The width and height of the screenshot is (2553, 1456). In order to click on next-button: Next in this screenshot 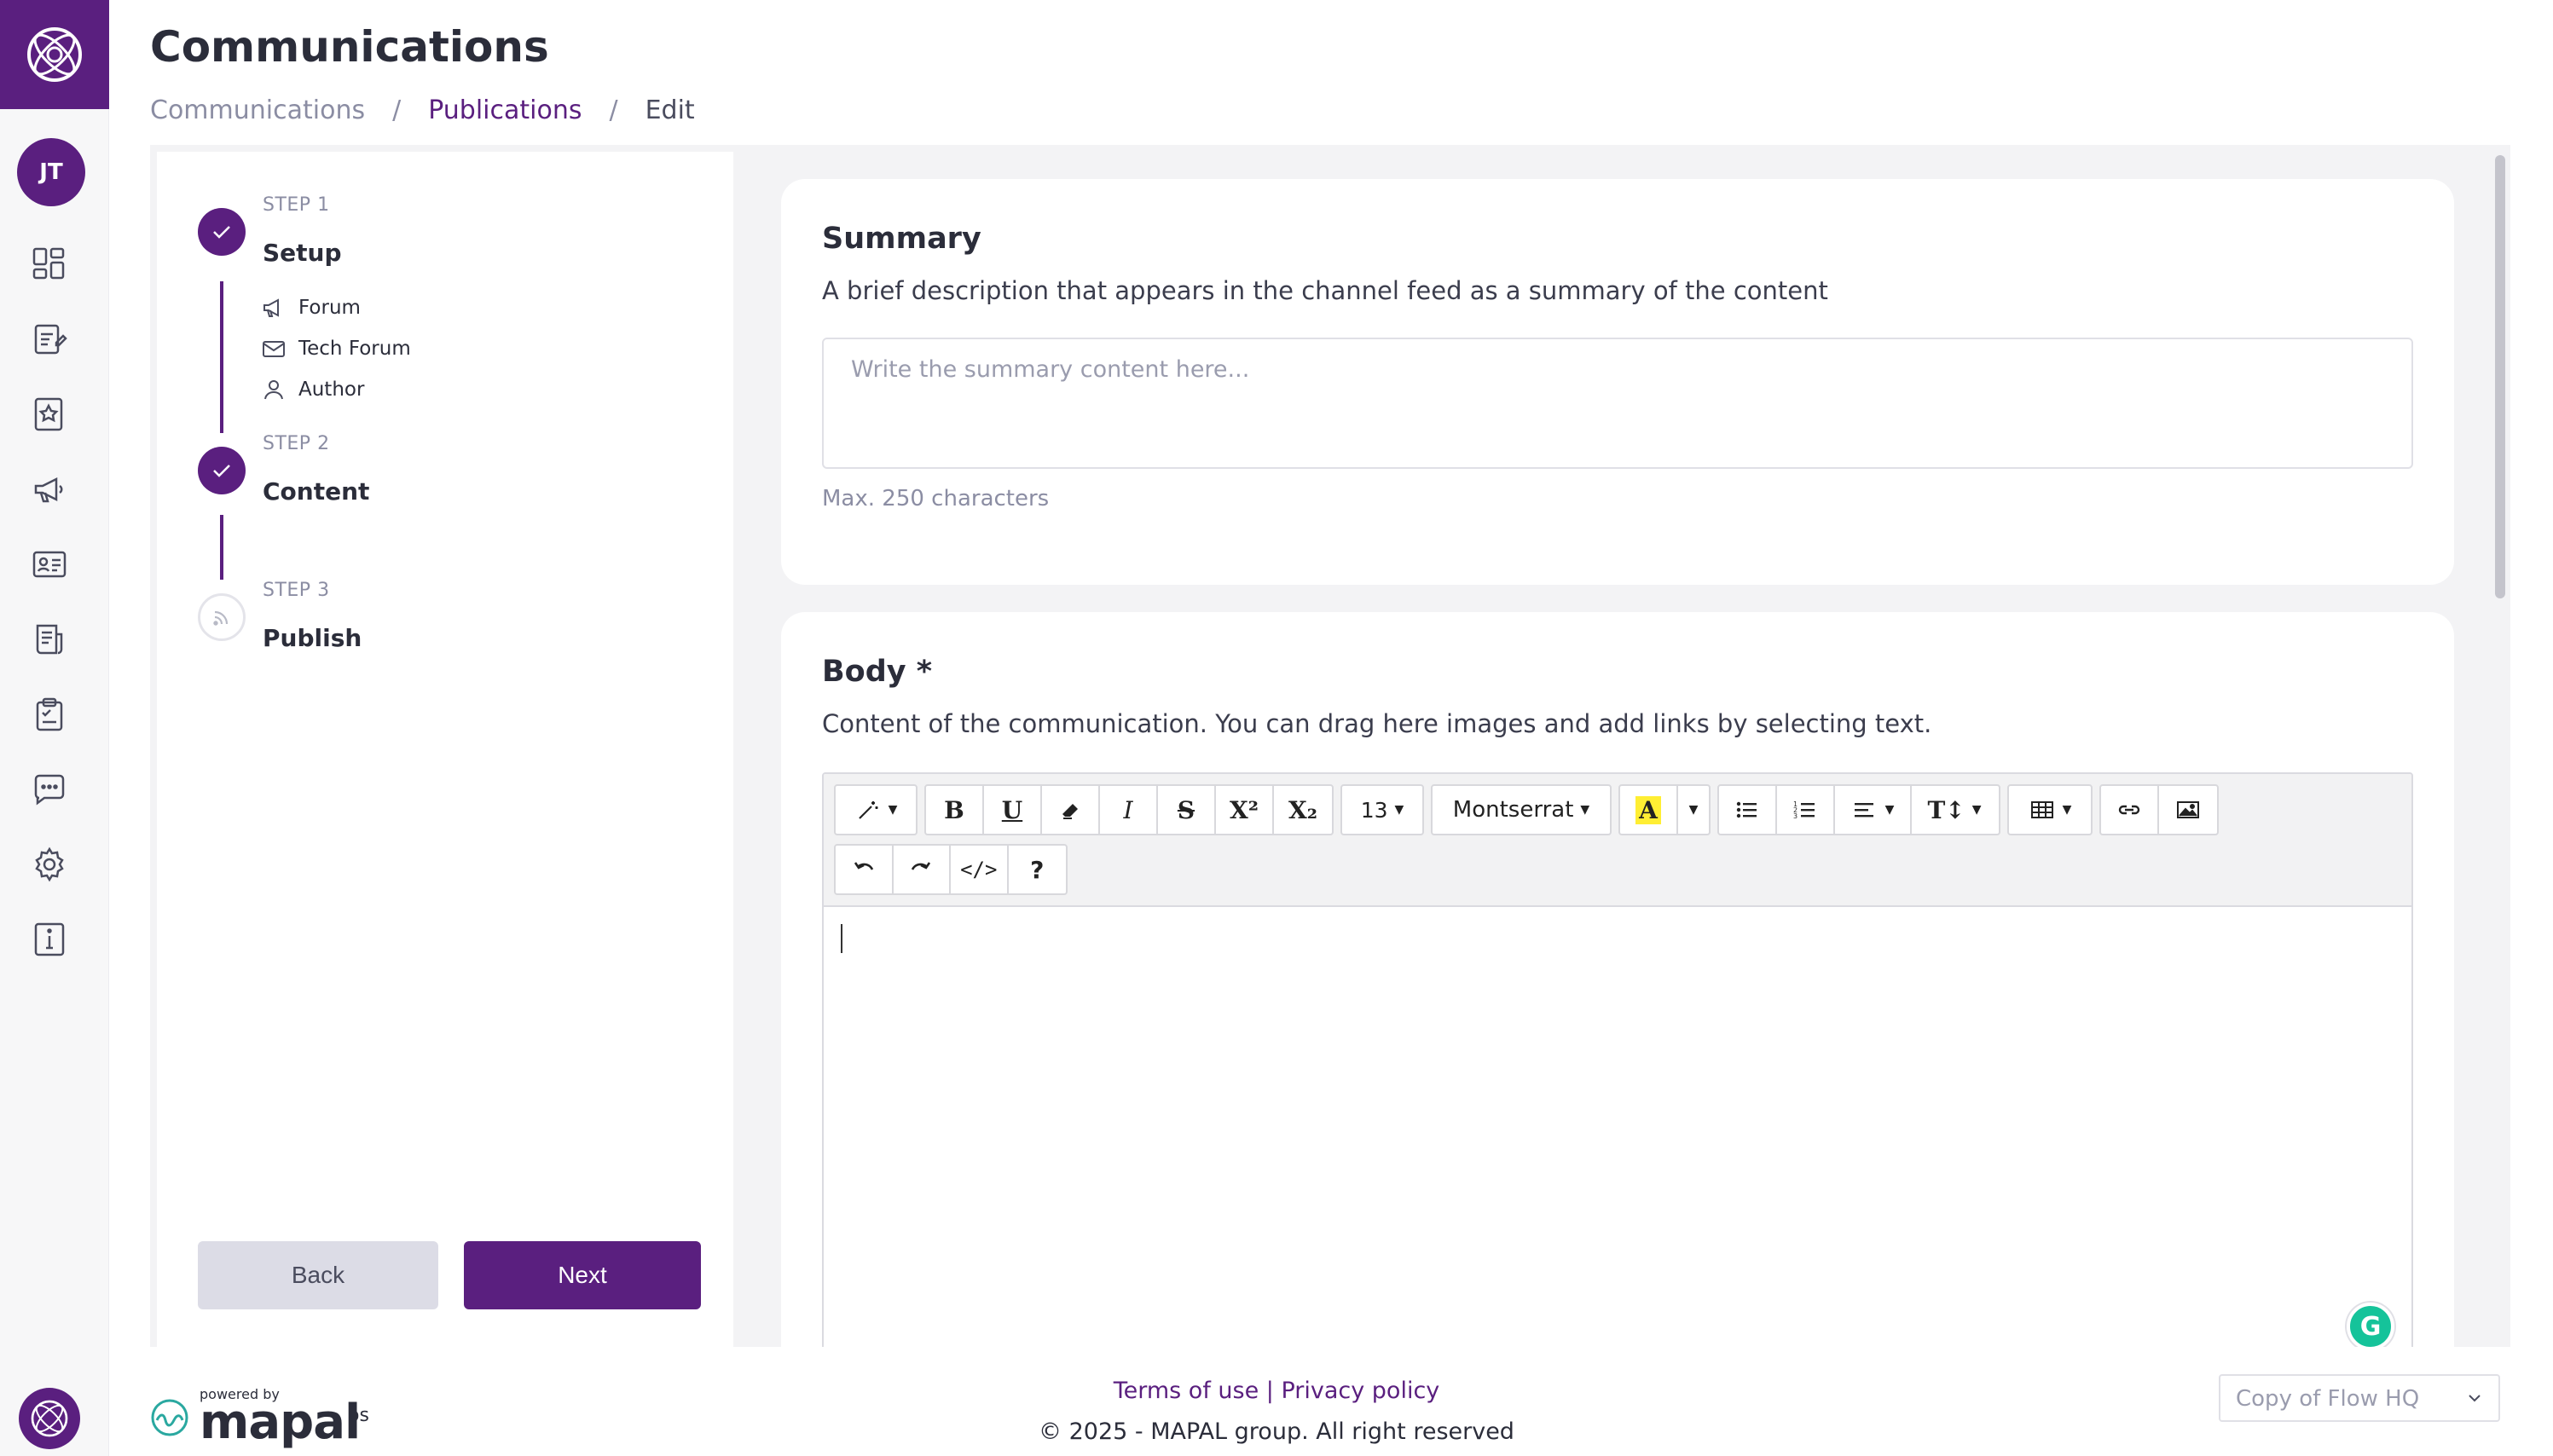, I will do `click(582, 1275)`.